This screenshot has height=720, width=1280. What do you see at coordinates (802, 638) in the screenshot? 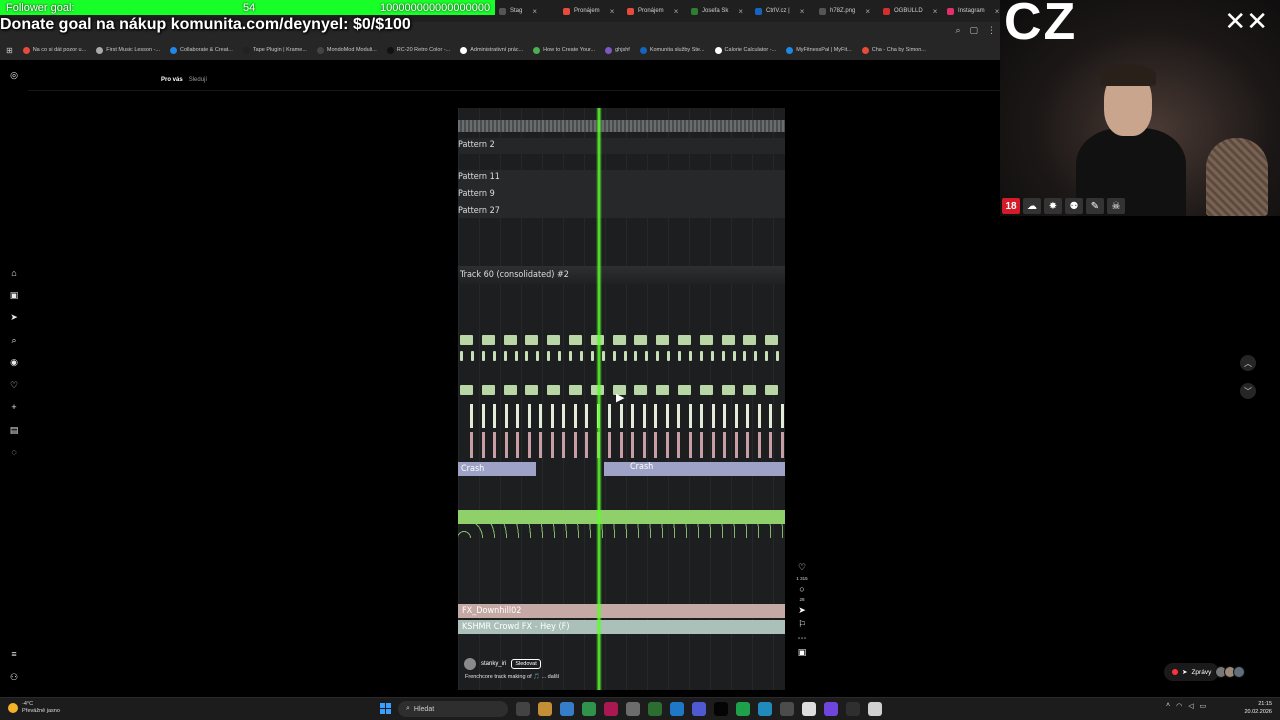
I see `more-options-icon: ⋯` at bounding box center [802, 638].